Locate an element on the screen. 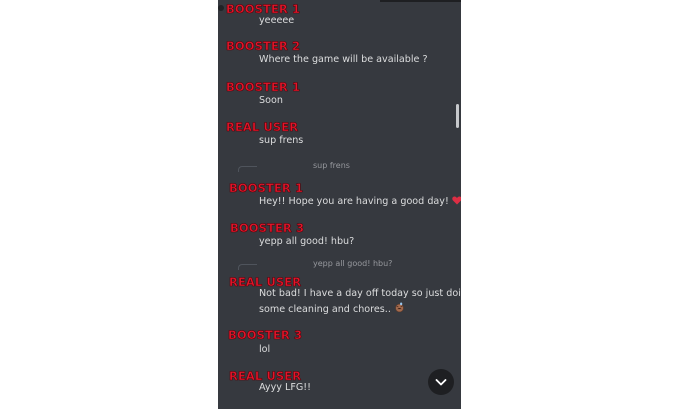 This screenshot has height=409, width=680. jump-to-latest-button is located at coordinates (441, 382).